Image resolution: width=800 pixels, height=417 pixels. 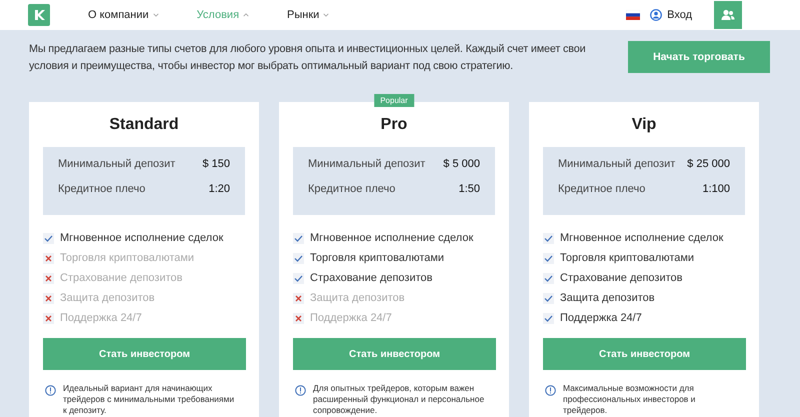 I want to click on logo-icon, so click(x=39, y=15).